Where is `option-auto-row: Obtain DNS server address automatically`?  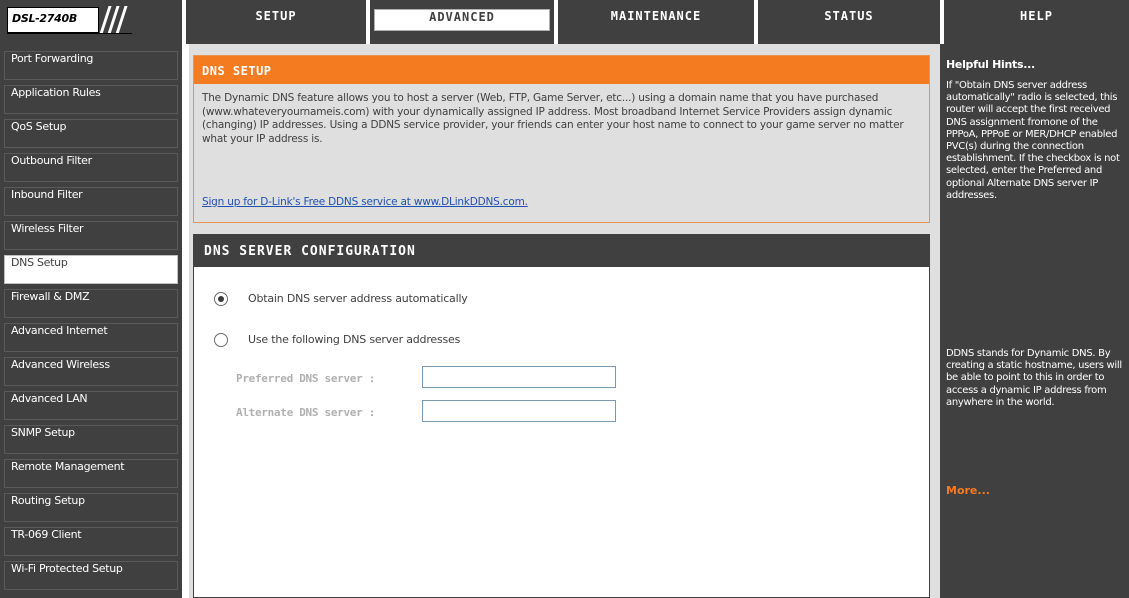 option-auto-row: Obtain DNS server address automatically is located at coordinates (424, 300).